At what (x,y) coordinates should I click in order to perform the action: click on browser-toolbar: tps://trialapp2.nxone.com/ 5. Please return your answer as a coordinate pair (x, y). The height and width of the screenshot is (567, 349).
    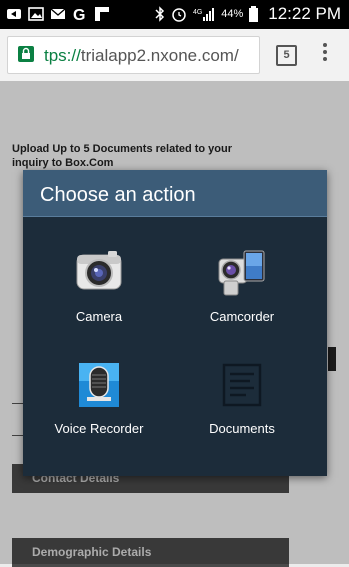
    Looking at the image, I should click on (174, 55).